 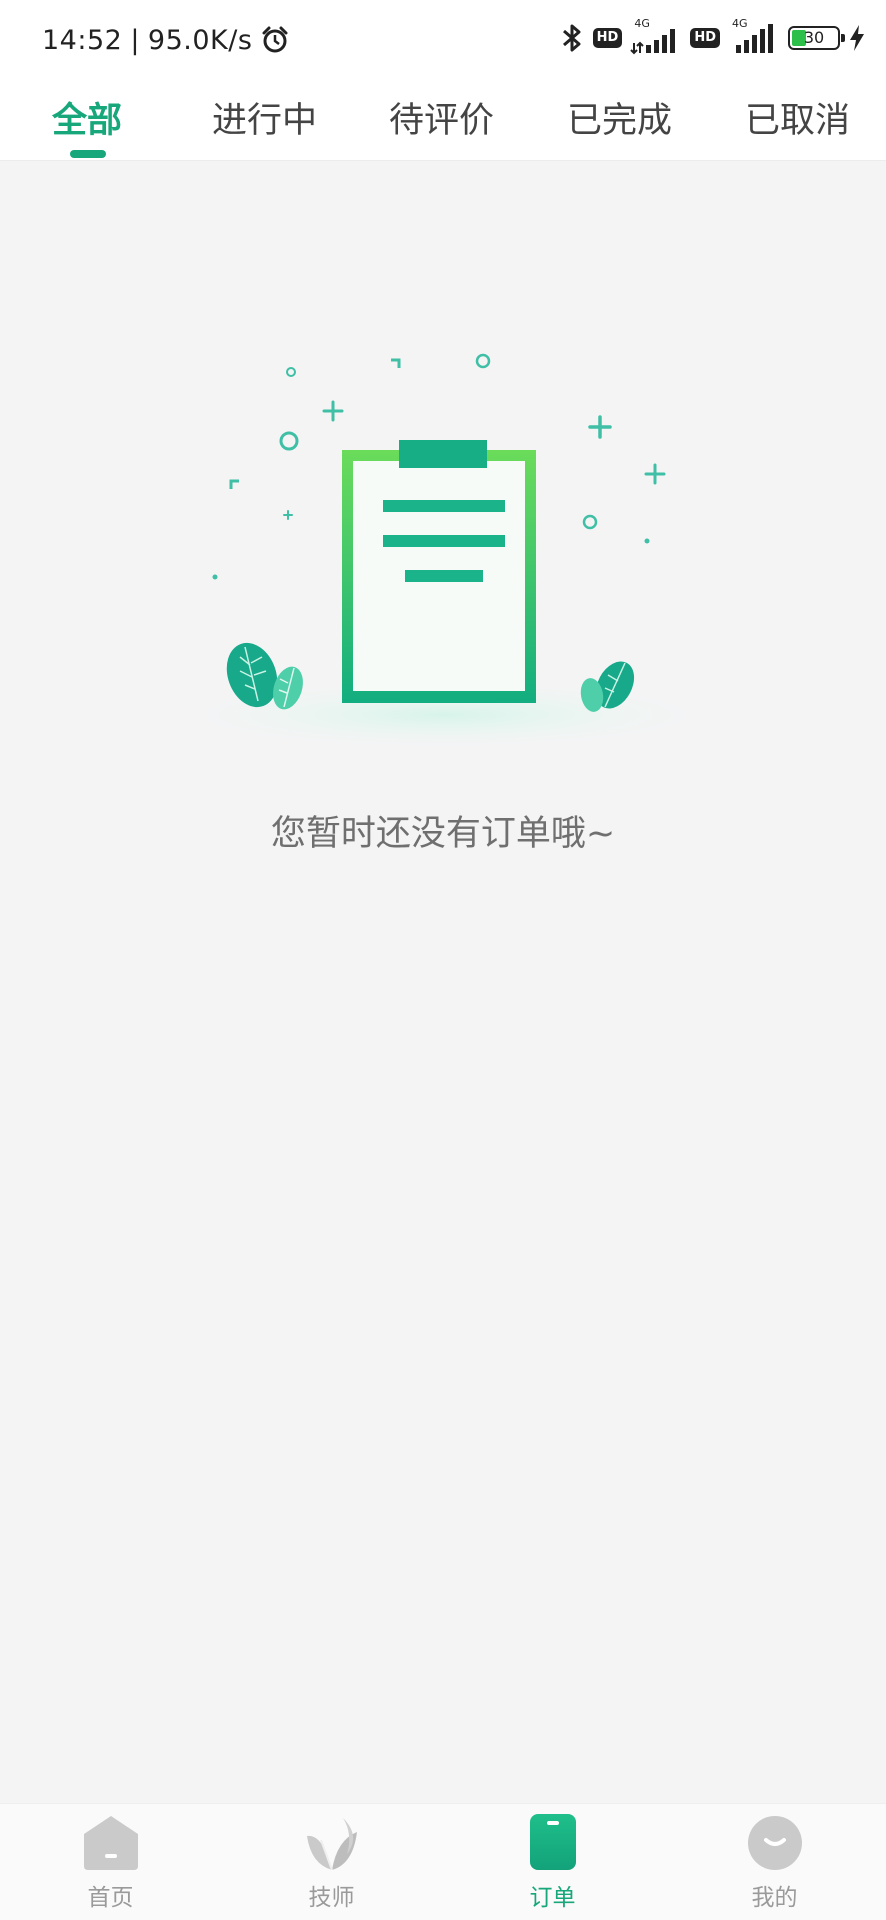 I want to click on bottom-navigation: 首页 技师 订单 我的, so click(x=443, y=1861).